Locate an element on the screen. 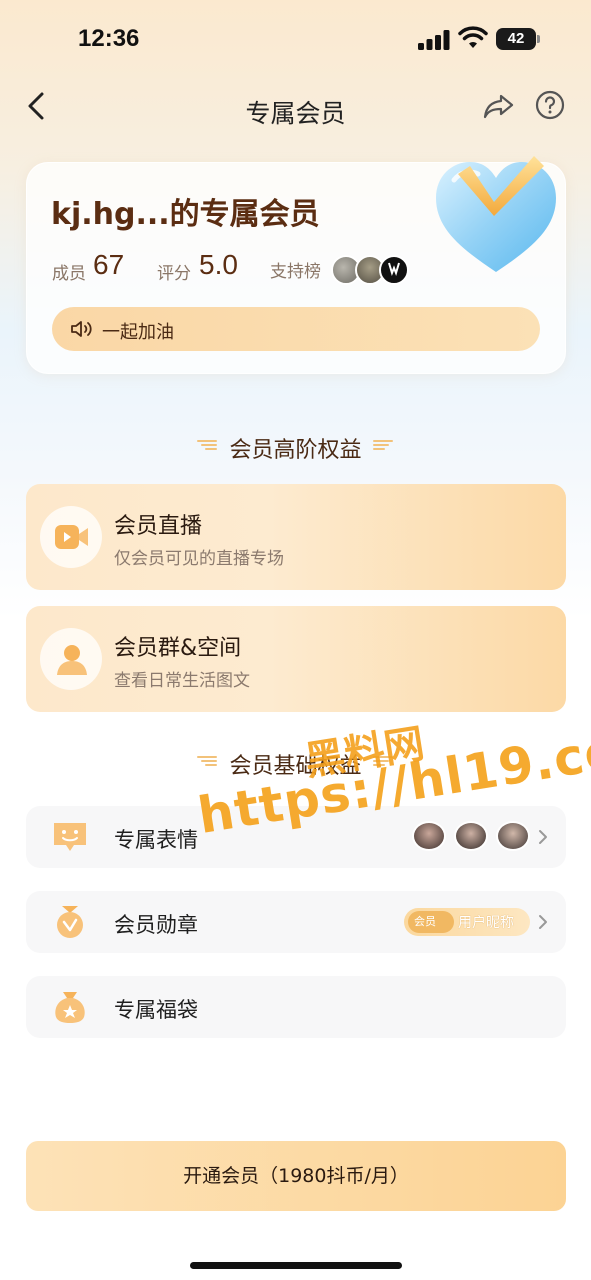 This screenshot has height=1280, width=591. members-value: 67 is located at coordinates (109, 264).